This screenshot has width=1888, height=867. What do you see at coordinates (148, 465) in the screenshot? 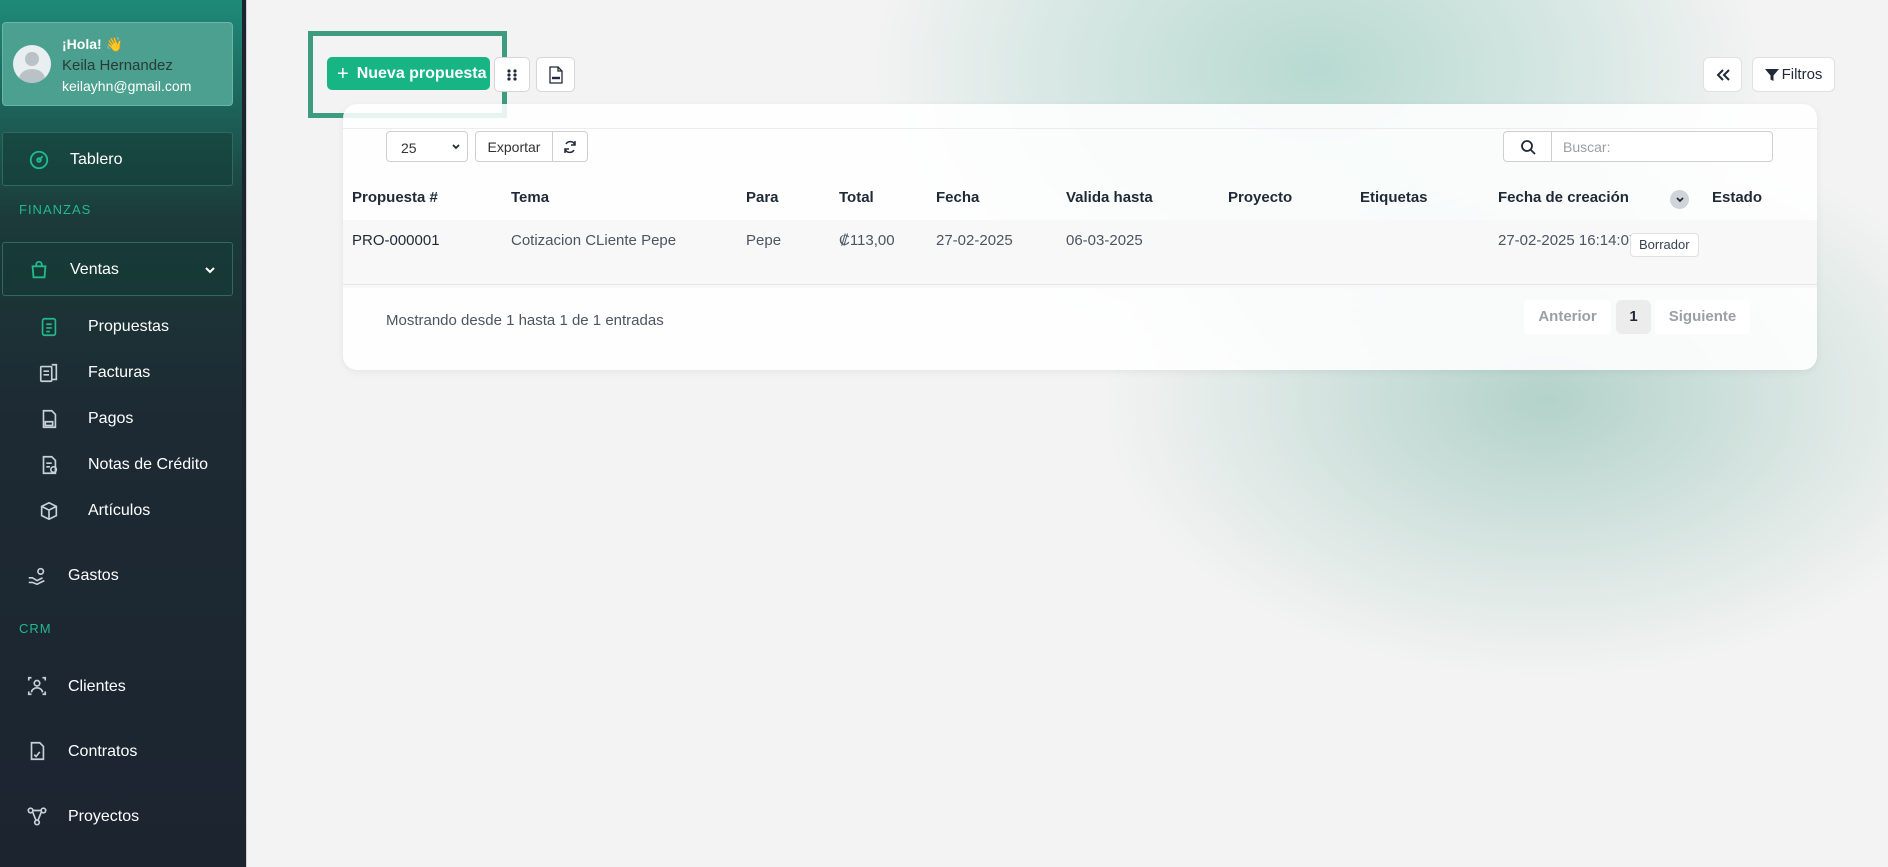
I see `sidebar-item-credit-notes: Notas de Crédito` at bounding box center [148, 465].